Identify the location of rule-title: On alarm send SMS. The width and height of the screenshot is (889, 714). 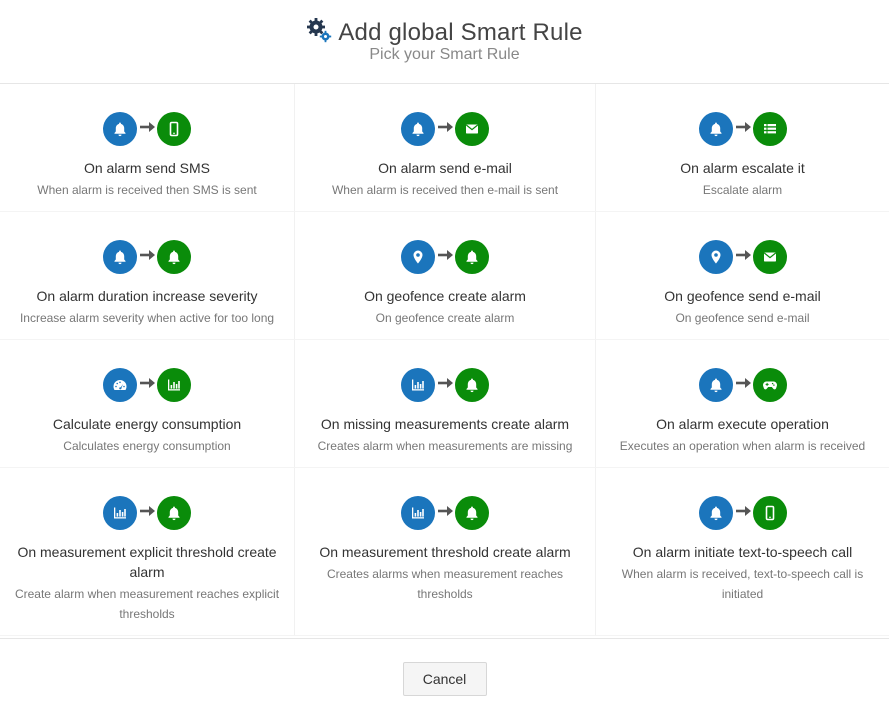
(147, 168).